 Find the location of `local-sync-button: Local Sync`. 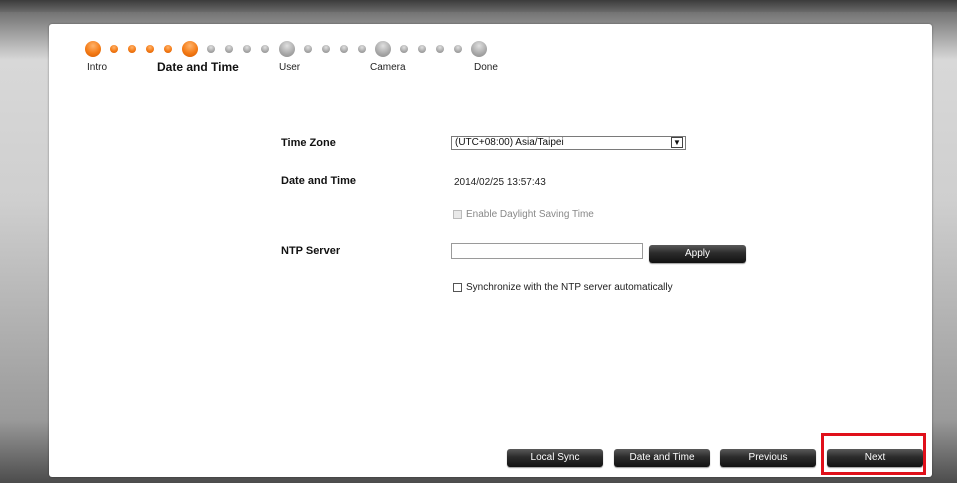

local-sync-button: Local Sync is located at coordinates (555, 458).